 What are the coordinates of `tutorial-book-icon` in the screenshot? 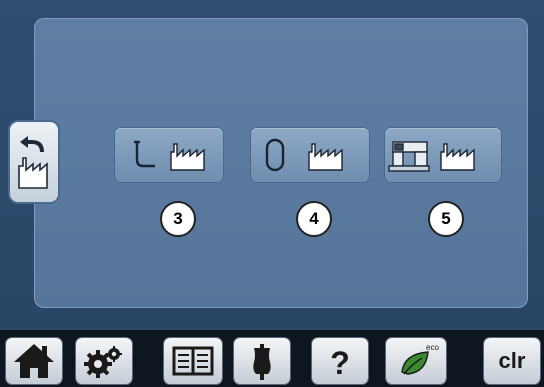 It's located at (193, 361).